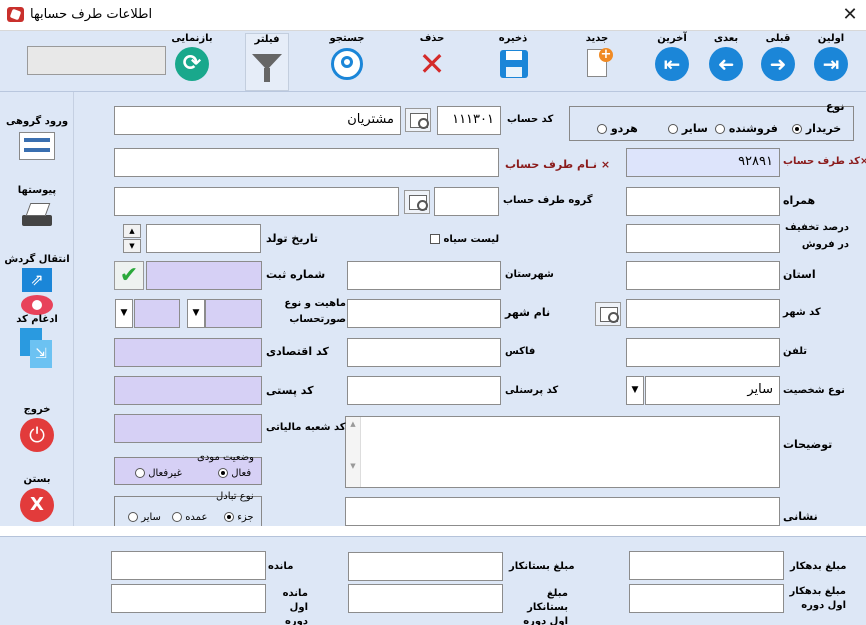 This screenshot has height=625, width=866. What do you see at coordinates (850, 15) in the screenshot?
I see `close-window-button: ✕` at bounding box center [850, 15].